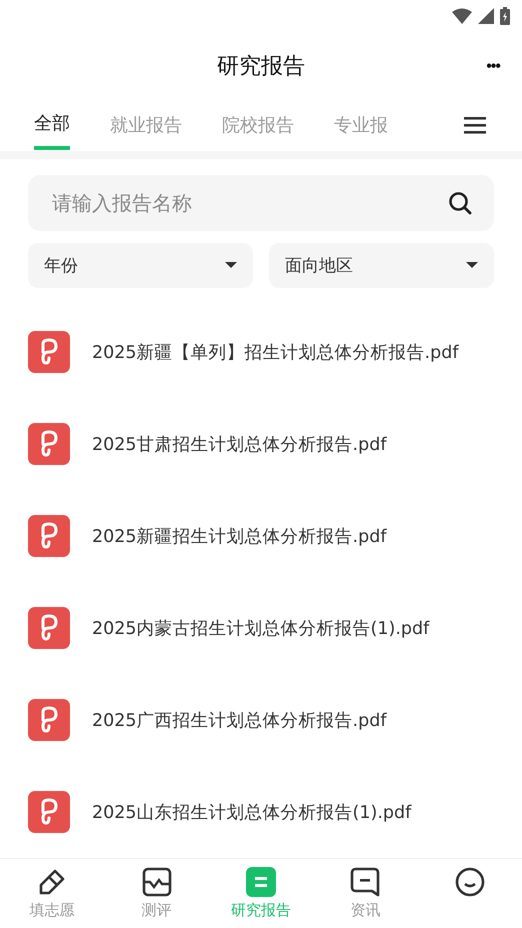 The image size is (522, 928). What do you see at coordinates (261, 444) in the screenshot?
I see `report-item: 2025甘肃招生计划总体分析报告.pdf` at bounding box center [261, 444].